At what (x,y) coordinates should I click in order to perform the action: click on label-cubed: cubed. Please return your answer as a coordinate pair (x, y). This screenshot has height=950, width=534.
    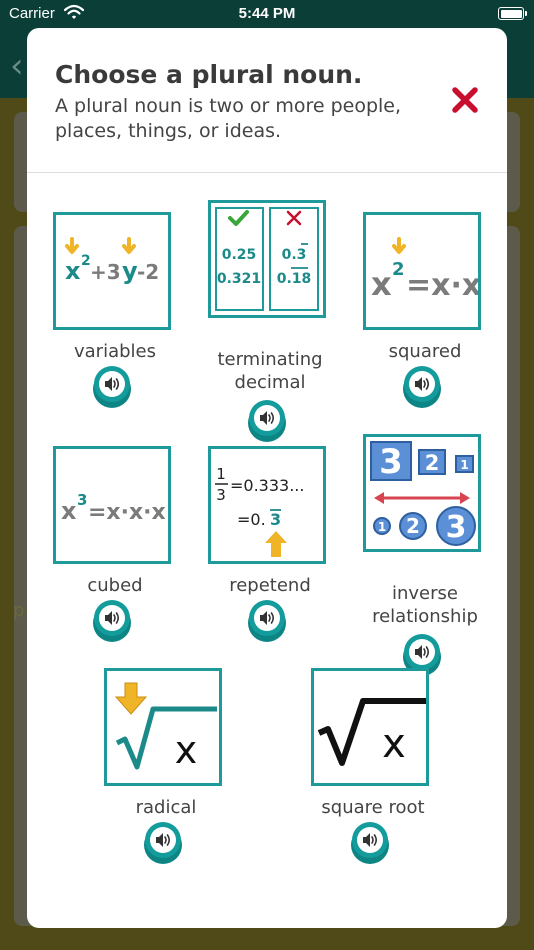
    Looking at the image, I should click on (115, 585).